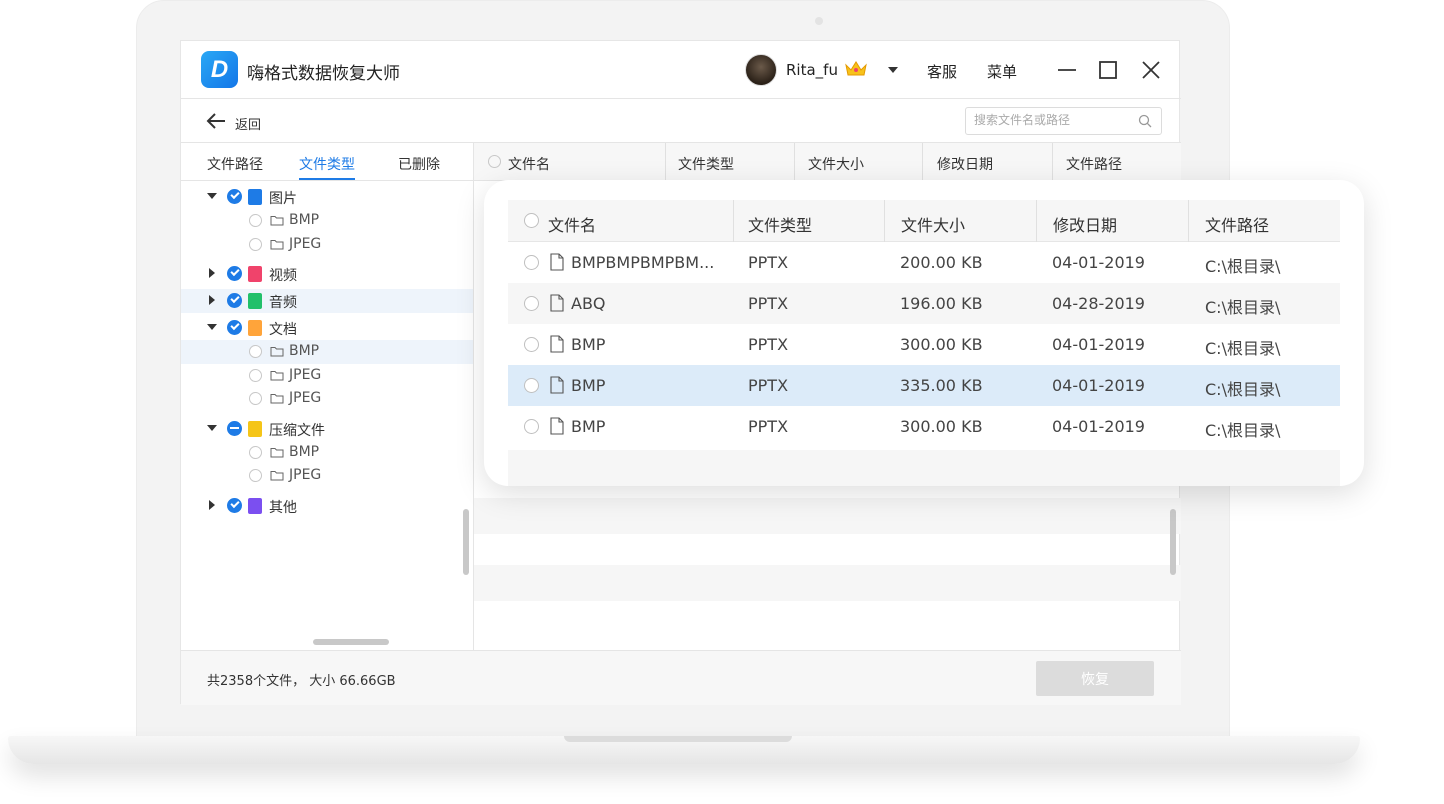 The width and height of the screenshot is (1444, 804). I want to click on cell-name: BMP, so click(588, 385).